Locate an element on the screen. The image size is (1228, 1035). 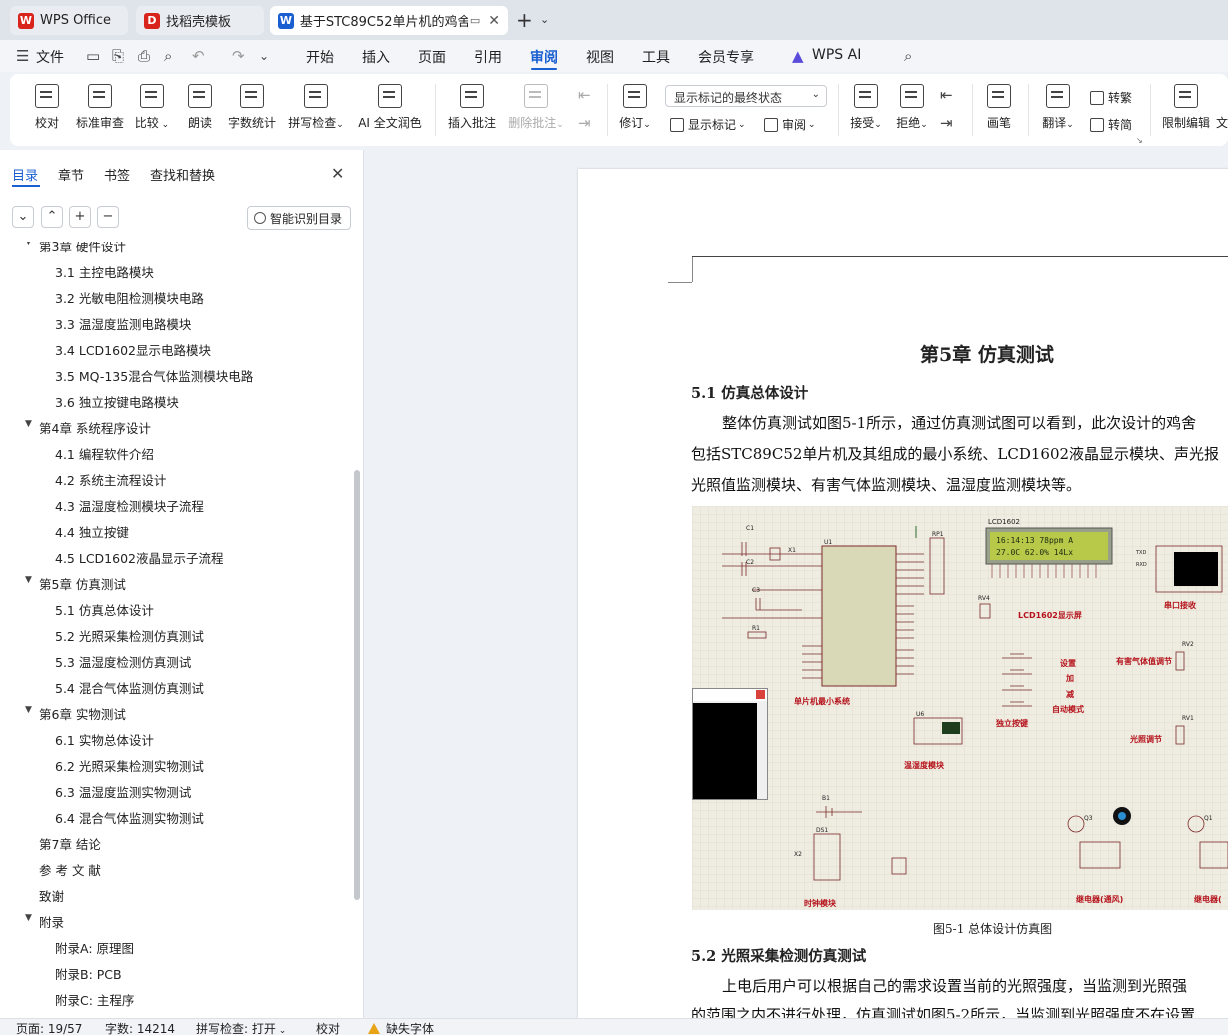
show-markup-button: 显示标记 ⌄ is located at coordinates (708, 124).